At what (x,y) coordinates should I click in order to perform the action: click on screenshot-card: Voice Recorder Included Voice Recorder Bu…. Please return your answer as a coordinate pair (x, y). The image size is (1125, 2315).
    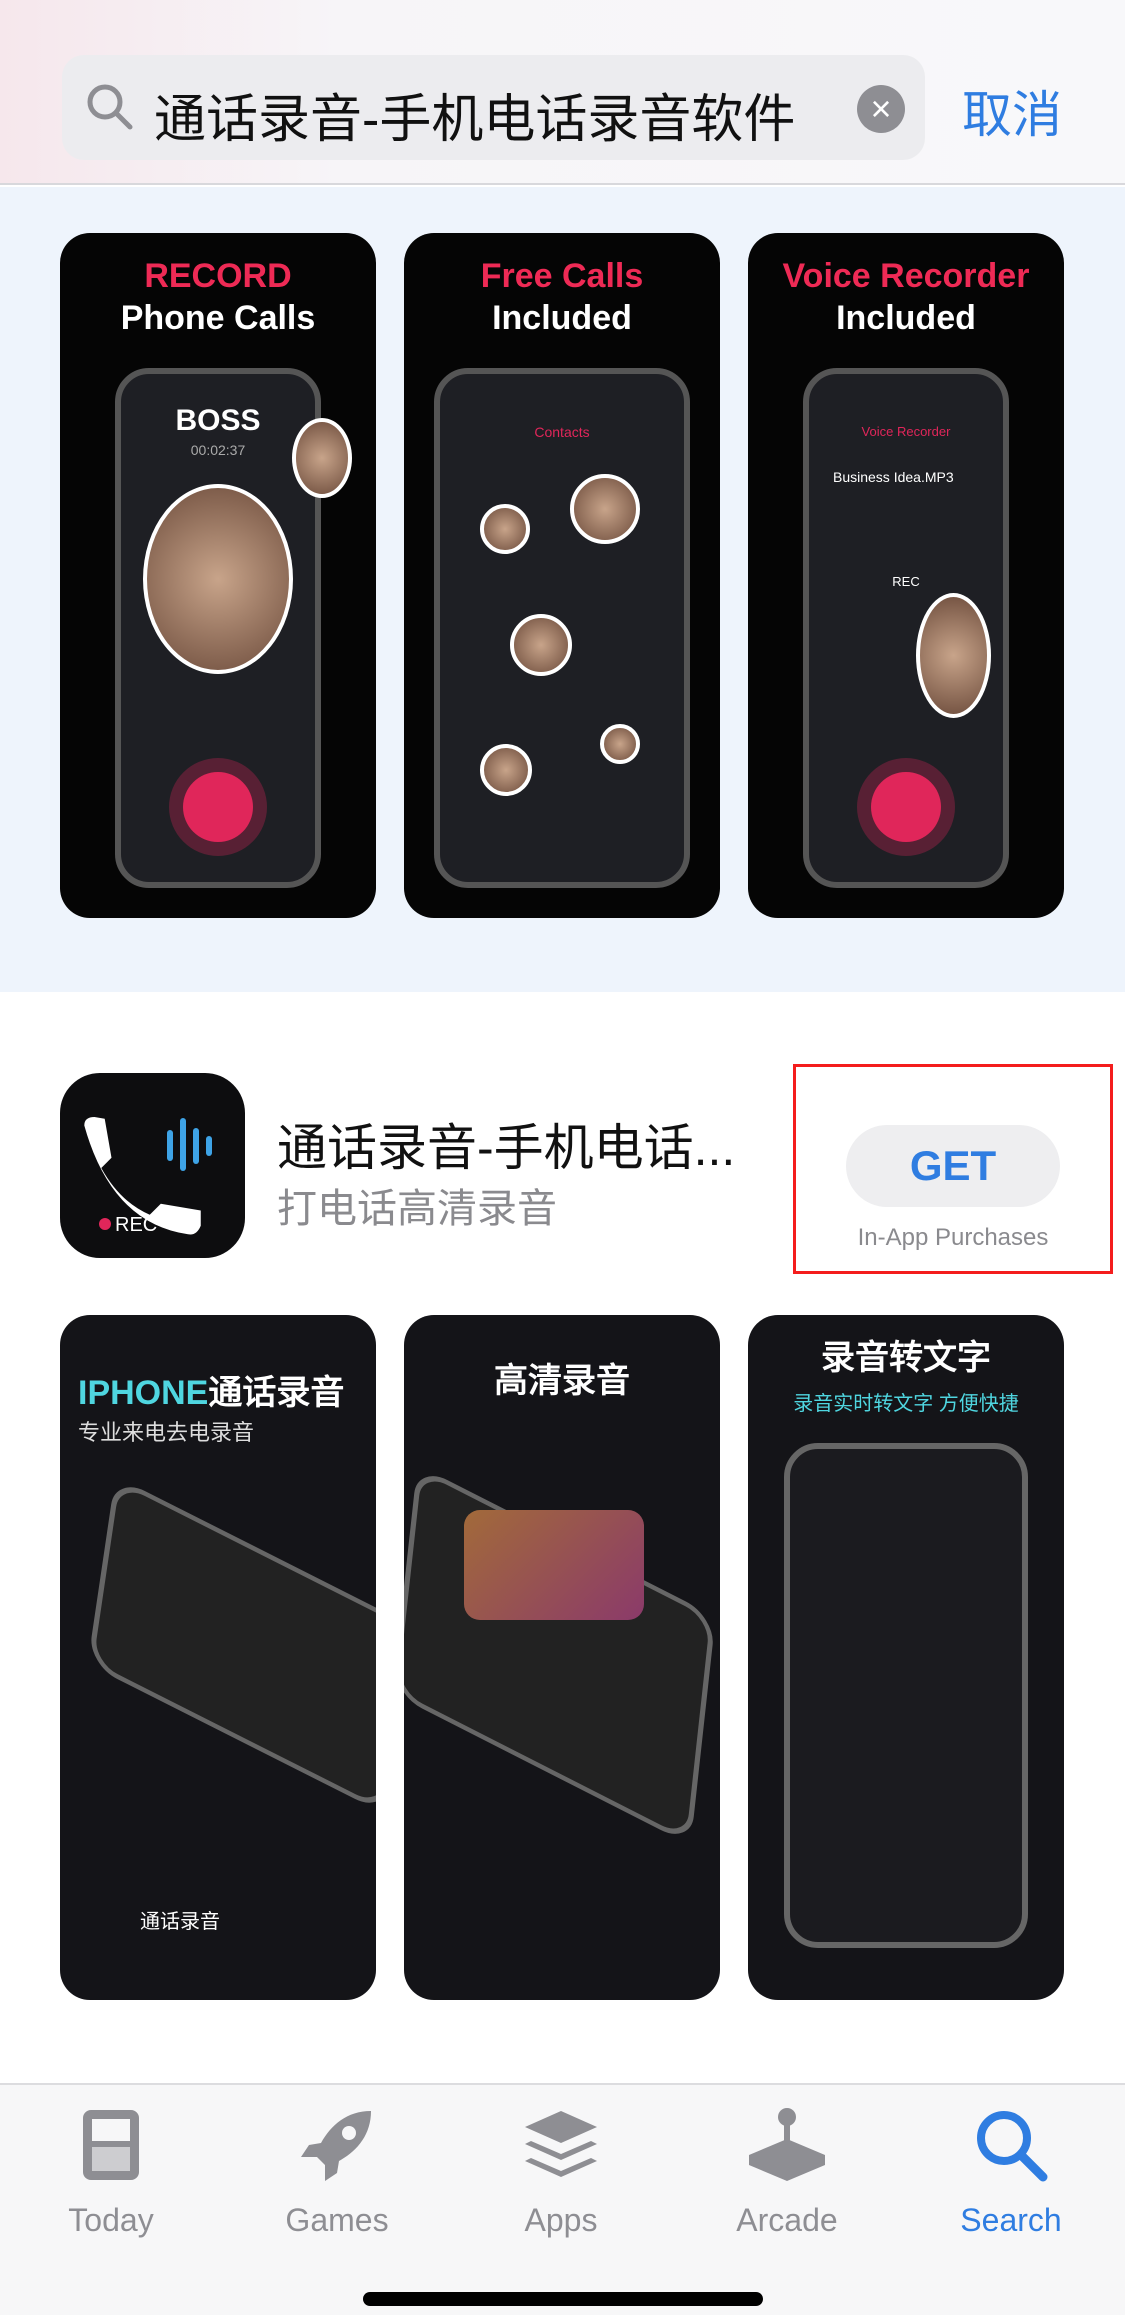
    Looking at the image, I should click on (906, 575).